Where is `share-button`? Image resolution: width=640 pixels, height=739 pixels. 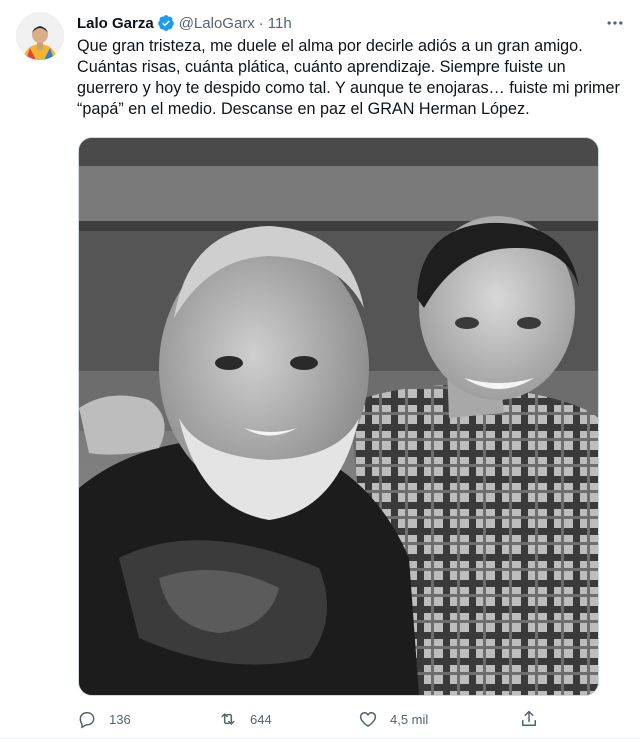
share-button is located at coordinates (529, 719).